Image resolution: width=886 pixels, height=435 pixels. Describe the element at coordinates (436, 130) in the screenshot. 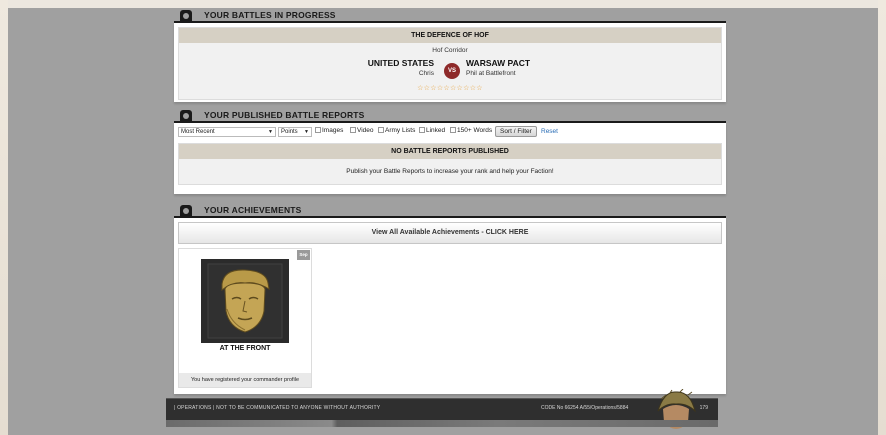

I see `filter-linked-label: Linked` at that location.